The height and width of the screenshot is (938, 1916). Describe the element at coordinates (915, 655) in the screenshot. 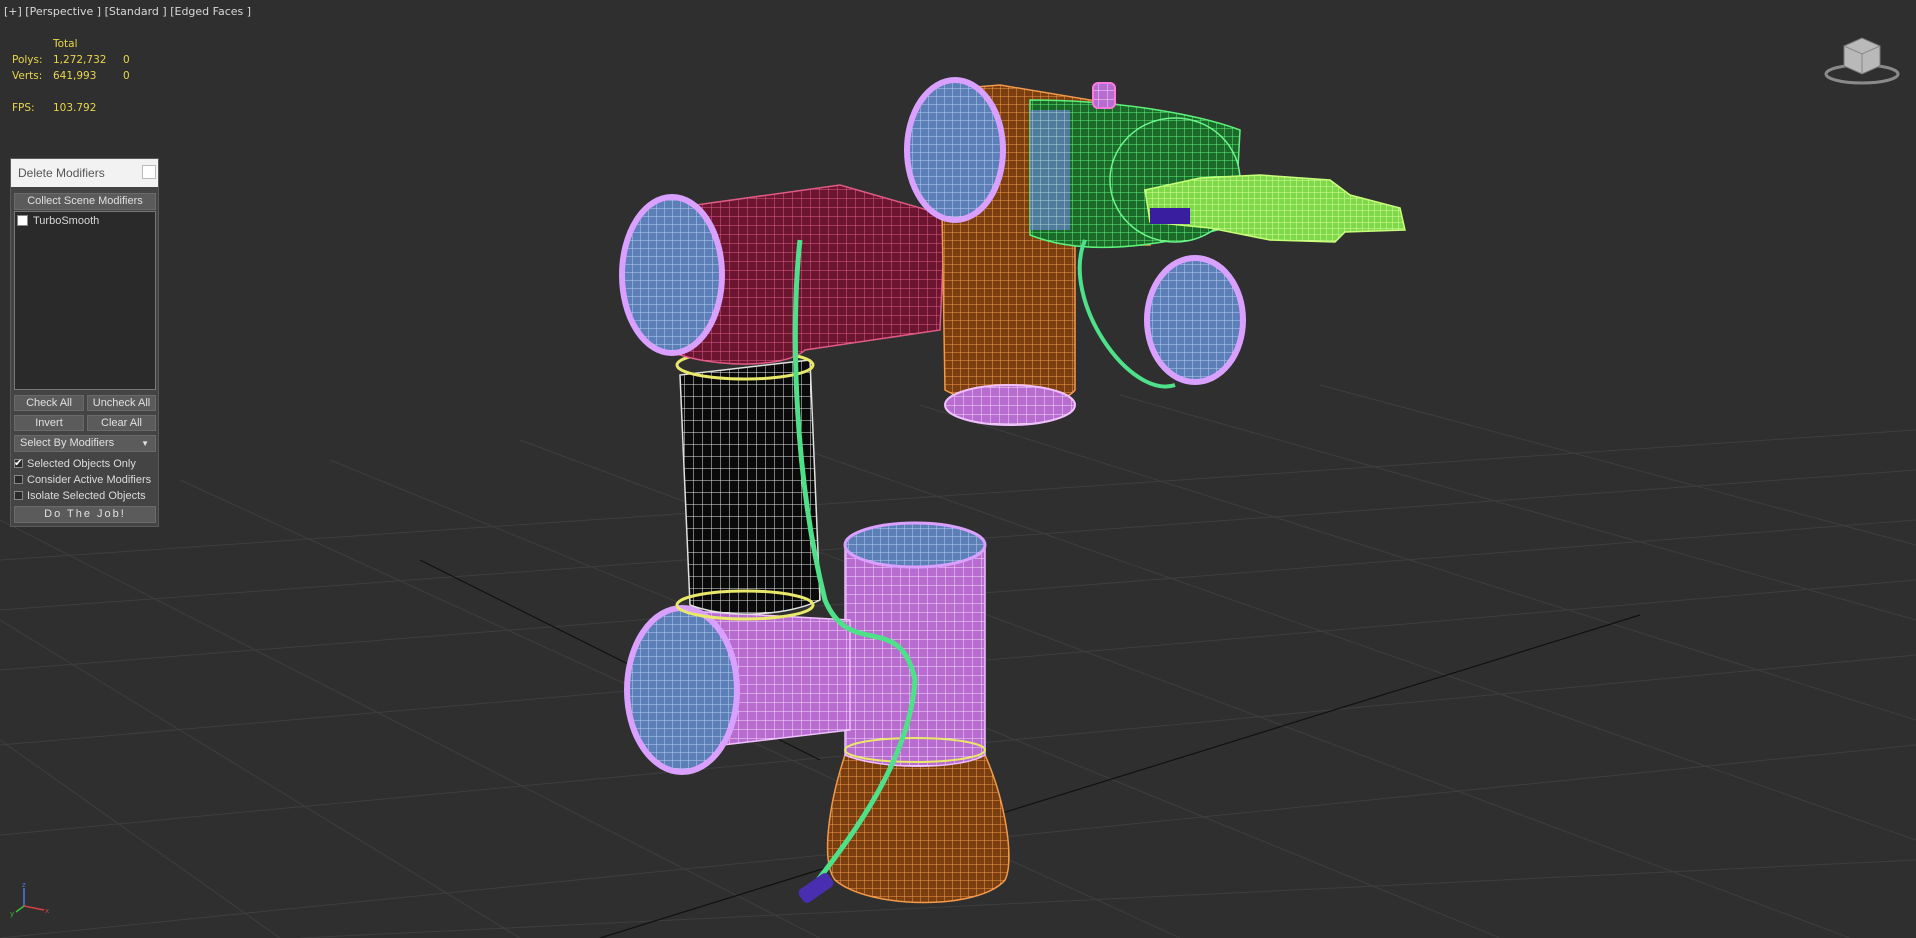

I see `base-joint` at that location.